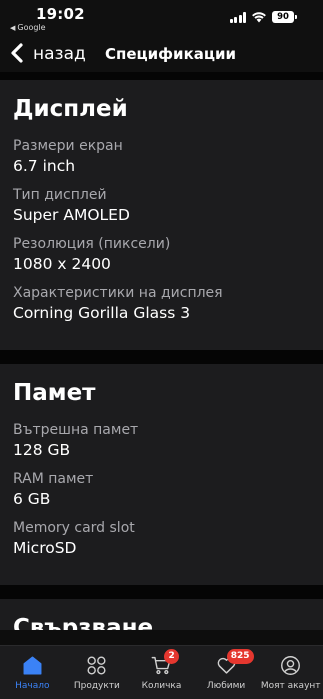 This screenshot has height=699, width=323. I want to click on spec-label: Характеристики на дисплея, so click(118, 293).